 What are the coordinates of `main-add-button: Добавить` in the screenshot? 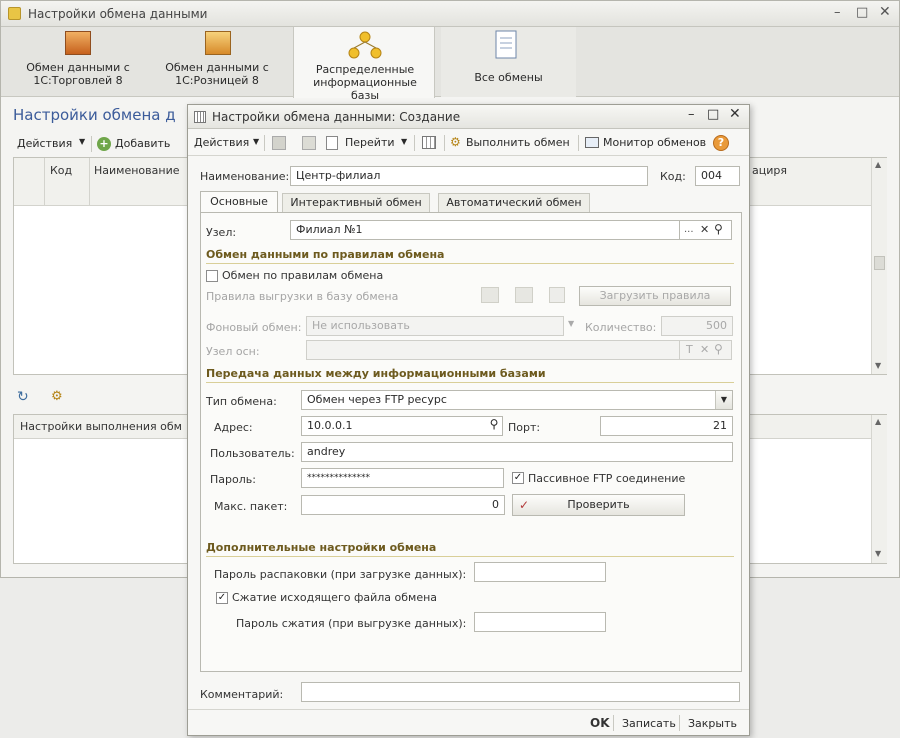 It's located at (142, 143).